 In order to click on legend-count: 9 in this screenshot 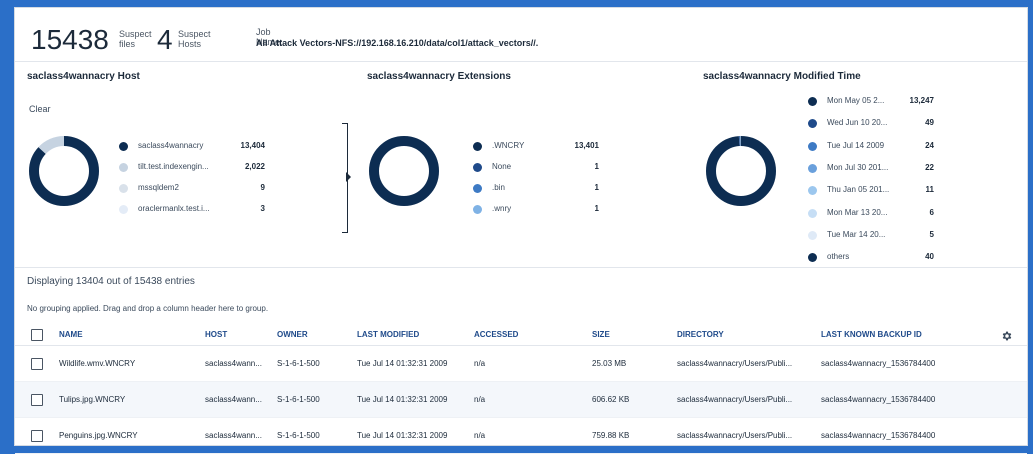, I will do `click(262, 187)`.